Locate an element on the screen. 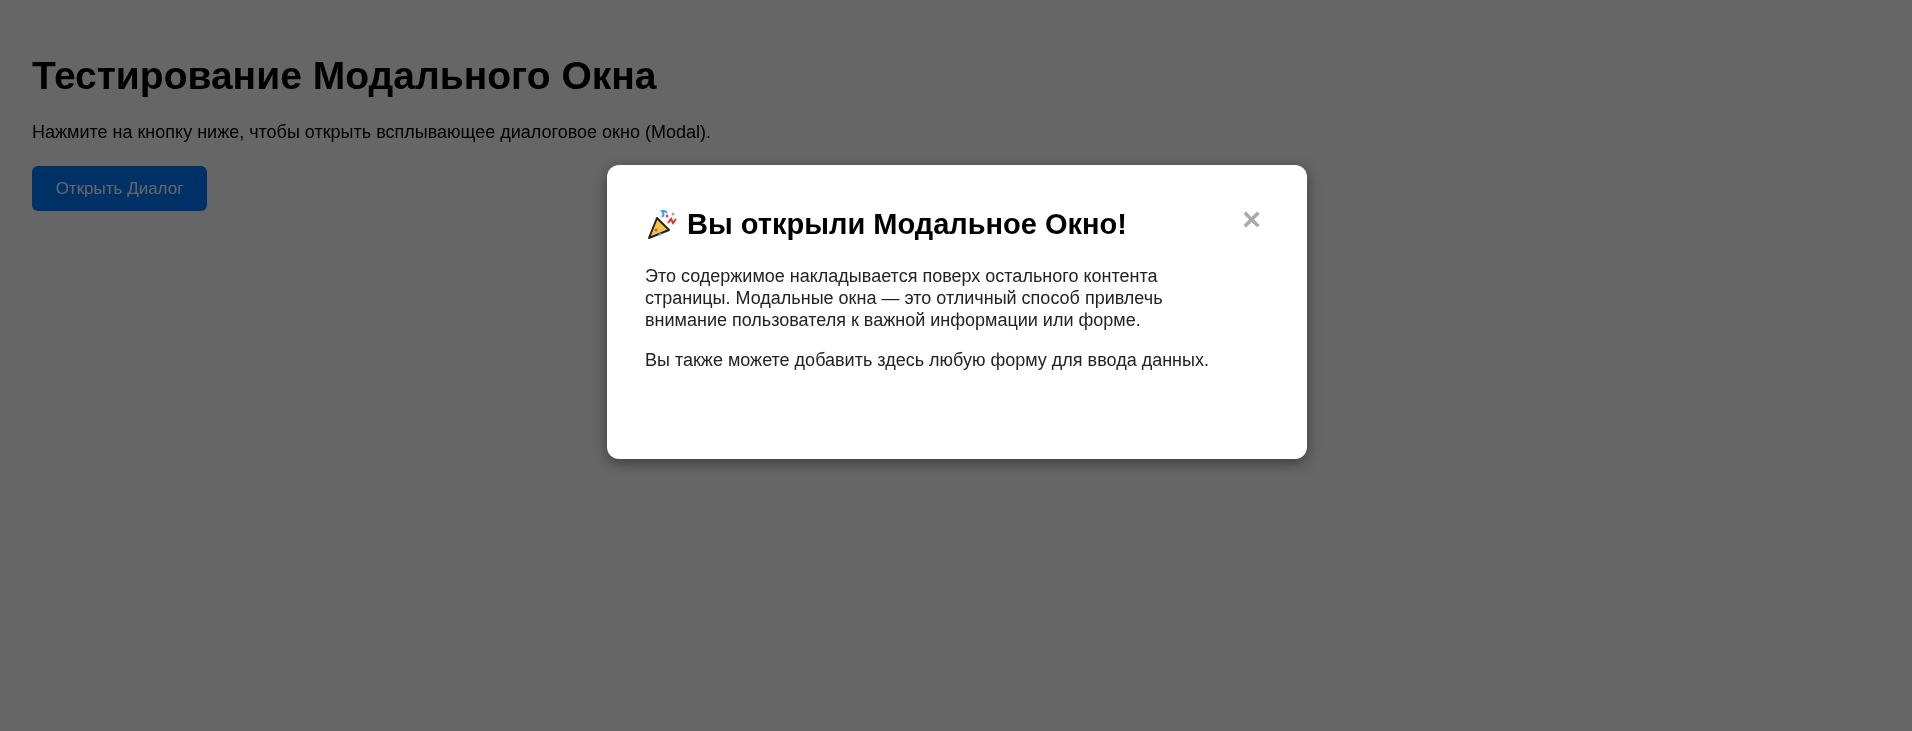  modal-text: Вы также можете добавить здесь любую форму для ввода данных. is located at coordinates (927, 359).